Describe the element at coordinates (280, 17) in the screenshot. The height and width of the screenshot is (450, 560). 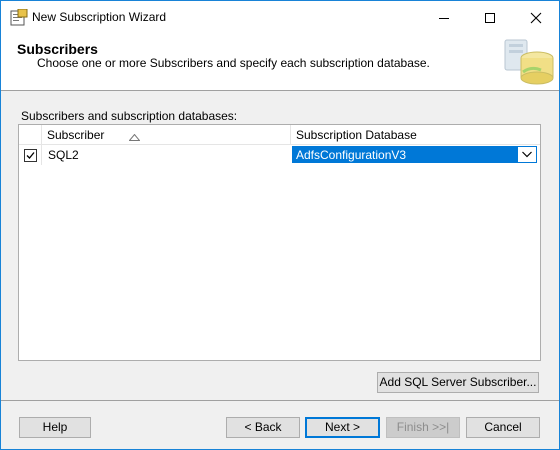
I see `title-bar: New Subscription Wizard` at that location.